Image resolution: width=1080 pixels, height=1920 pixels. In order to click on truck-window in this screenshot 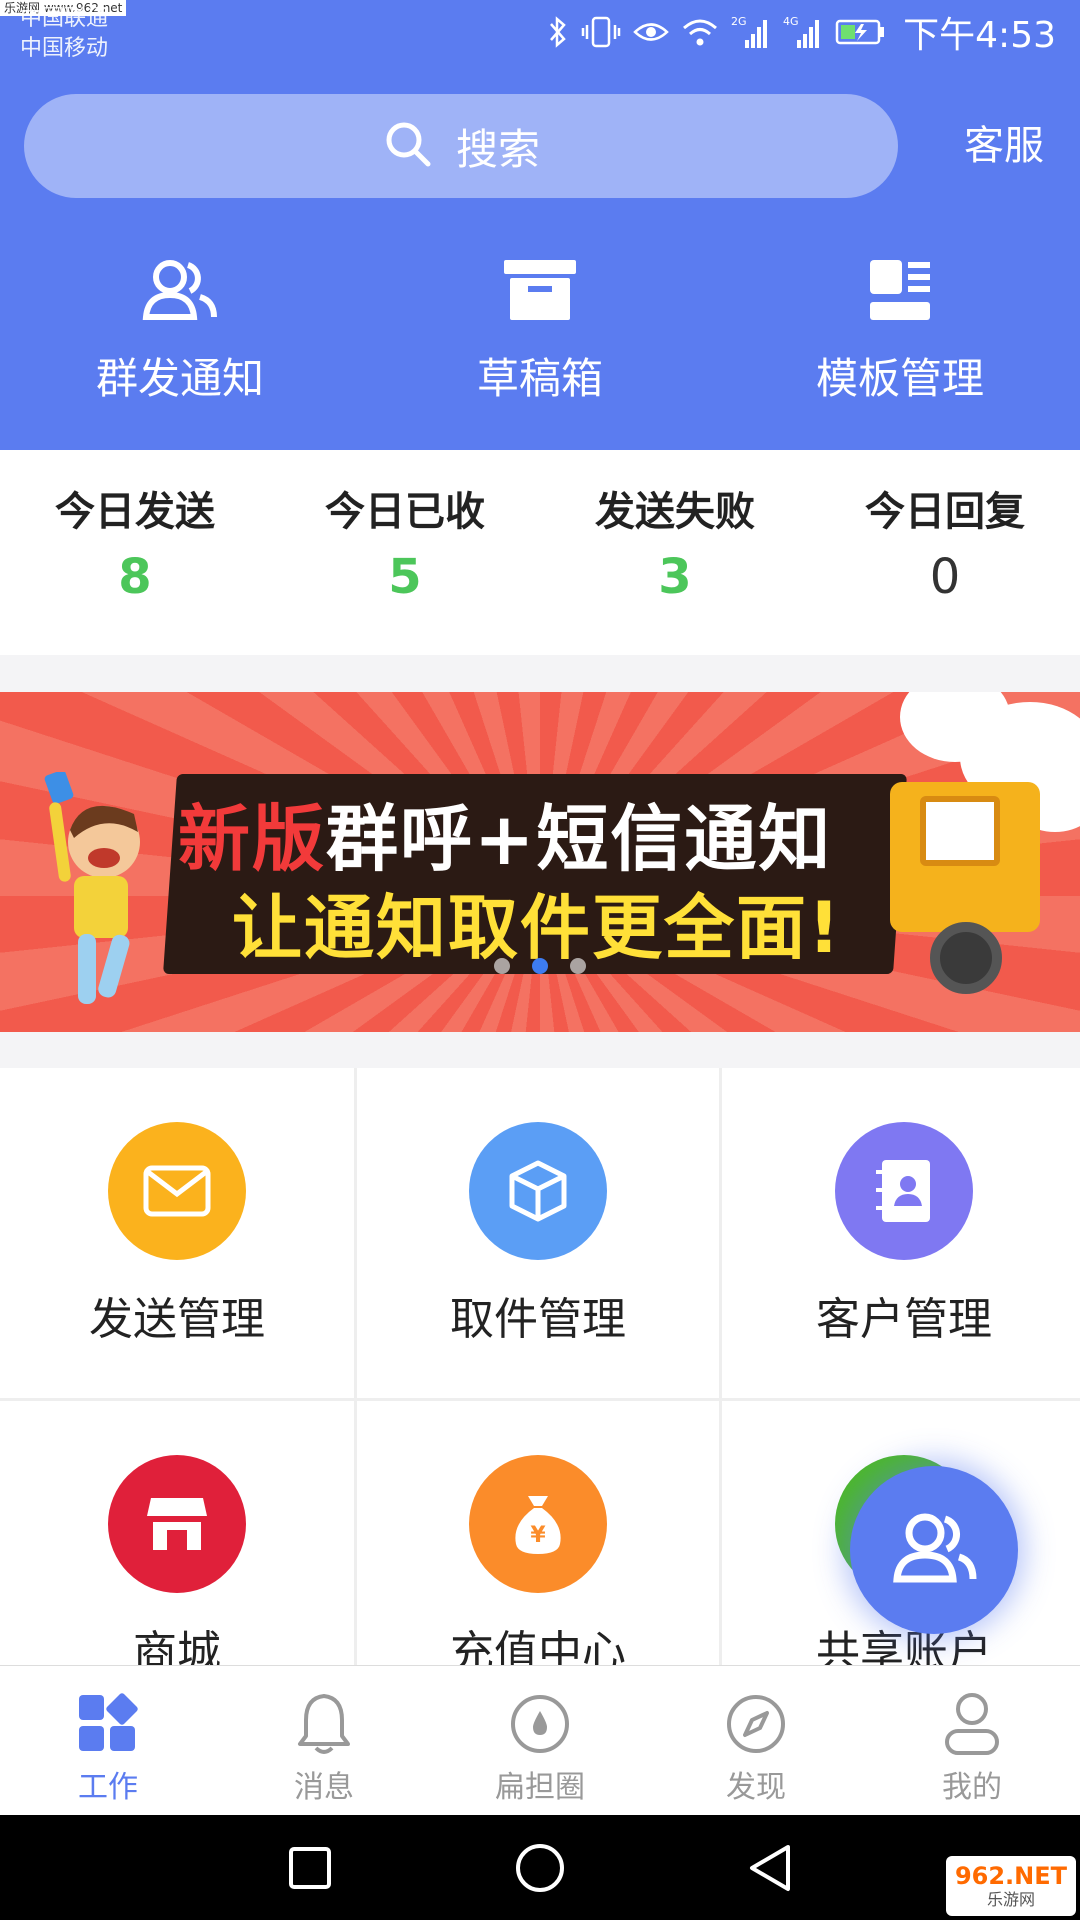, I will do `click(960, 831)`.